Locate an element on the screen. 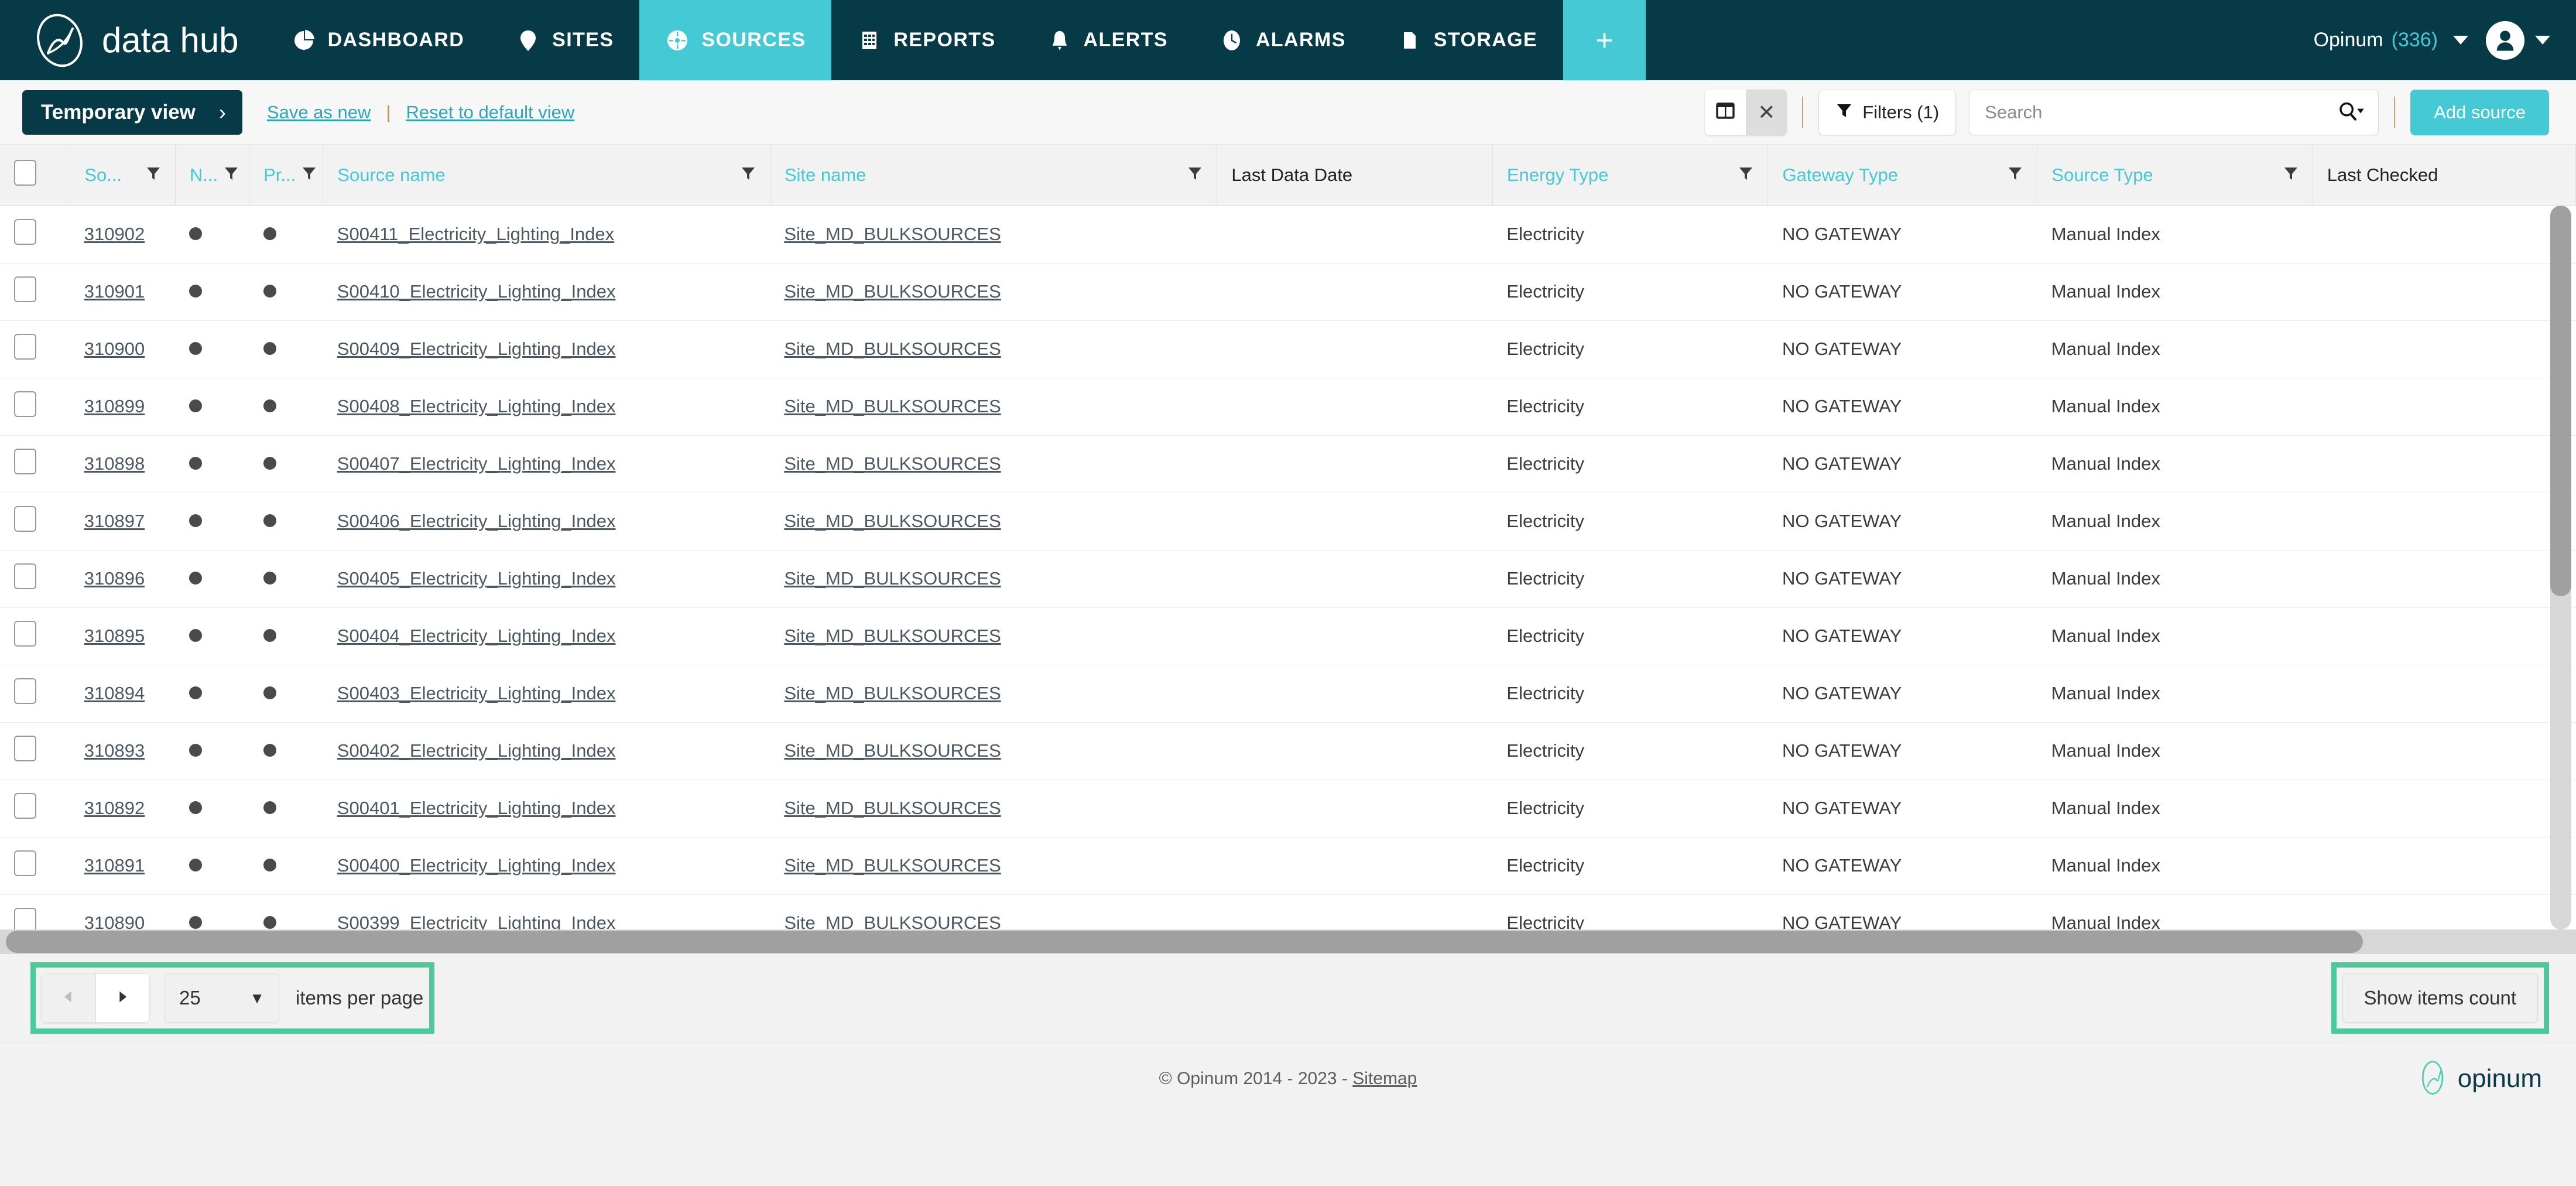 This screenshot has width=2576, height=1186. horizontal-scrollbar-thumb is located at coordinates (1184, 942).